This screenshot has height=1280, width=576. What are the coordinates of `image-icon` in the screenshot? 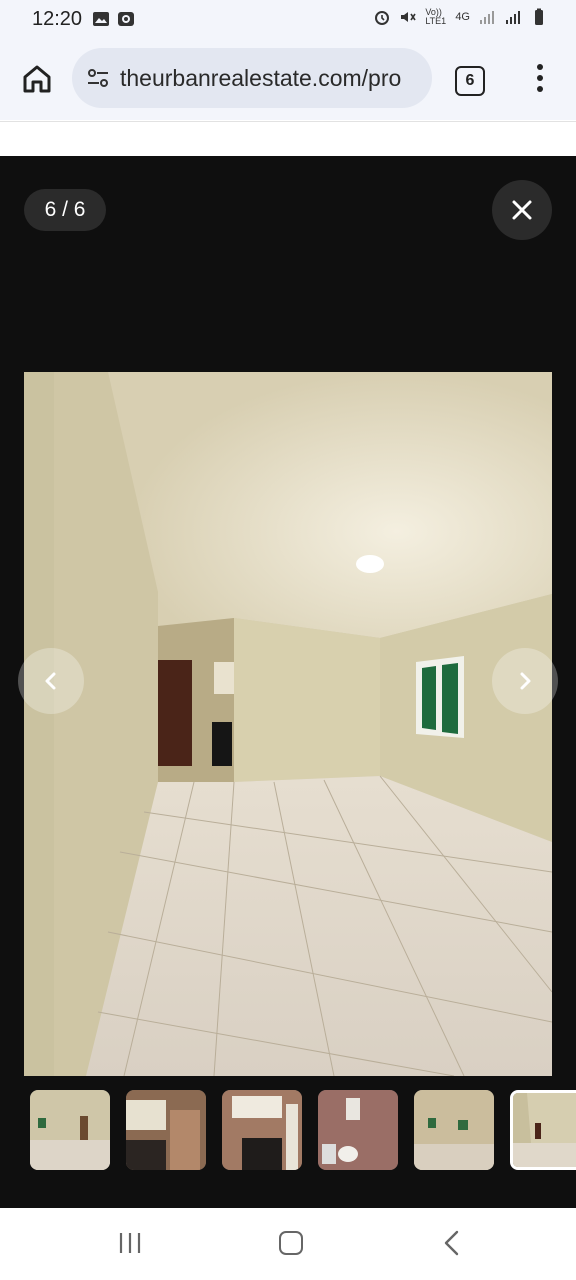 It's located at (101, 19).